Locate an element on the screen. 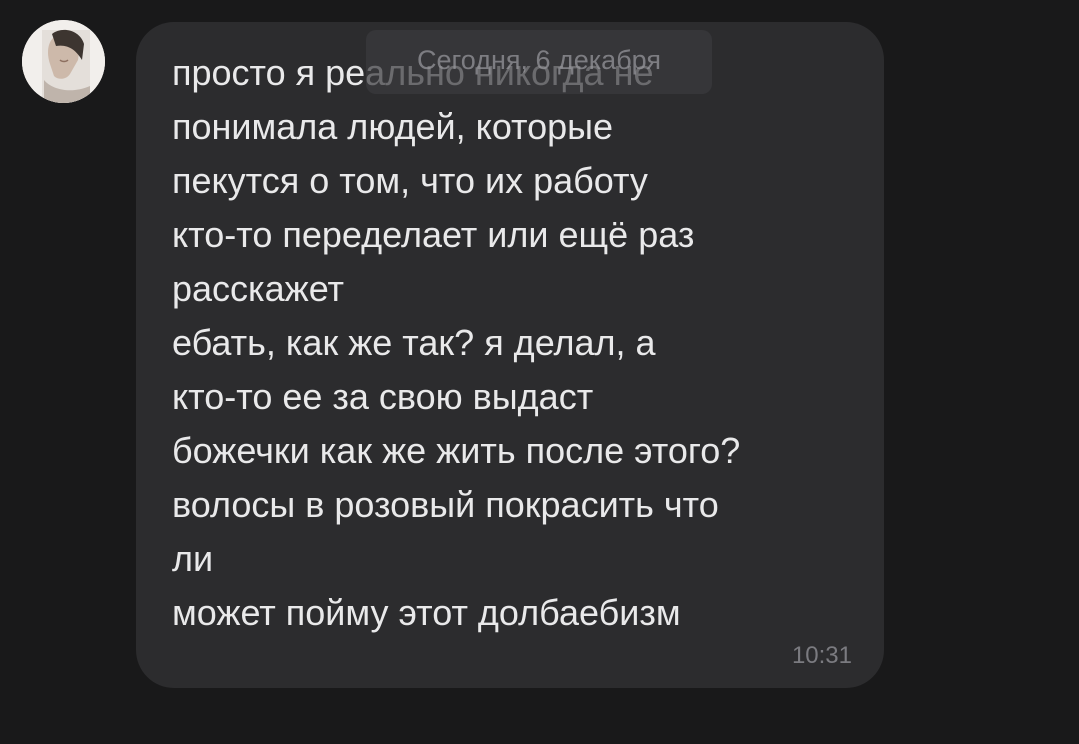 This screenshot has height=744, width=1079. message-line: кто-то переделает или ещё раз is located at coordinates (433, 234).